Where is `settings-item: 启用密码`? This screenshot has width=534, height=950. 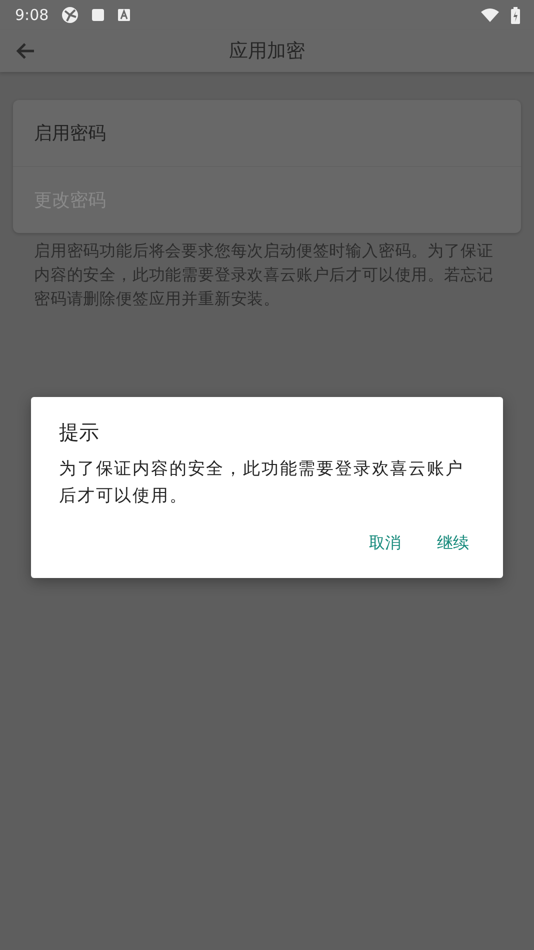
settings-item: 启用密码 is located at coordinates (267, 133).